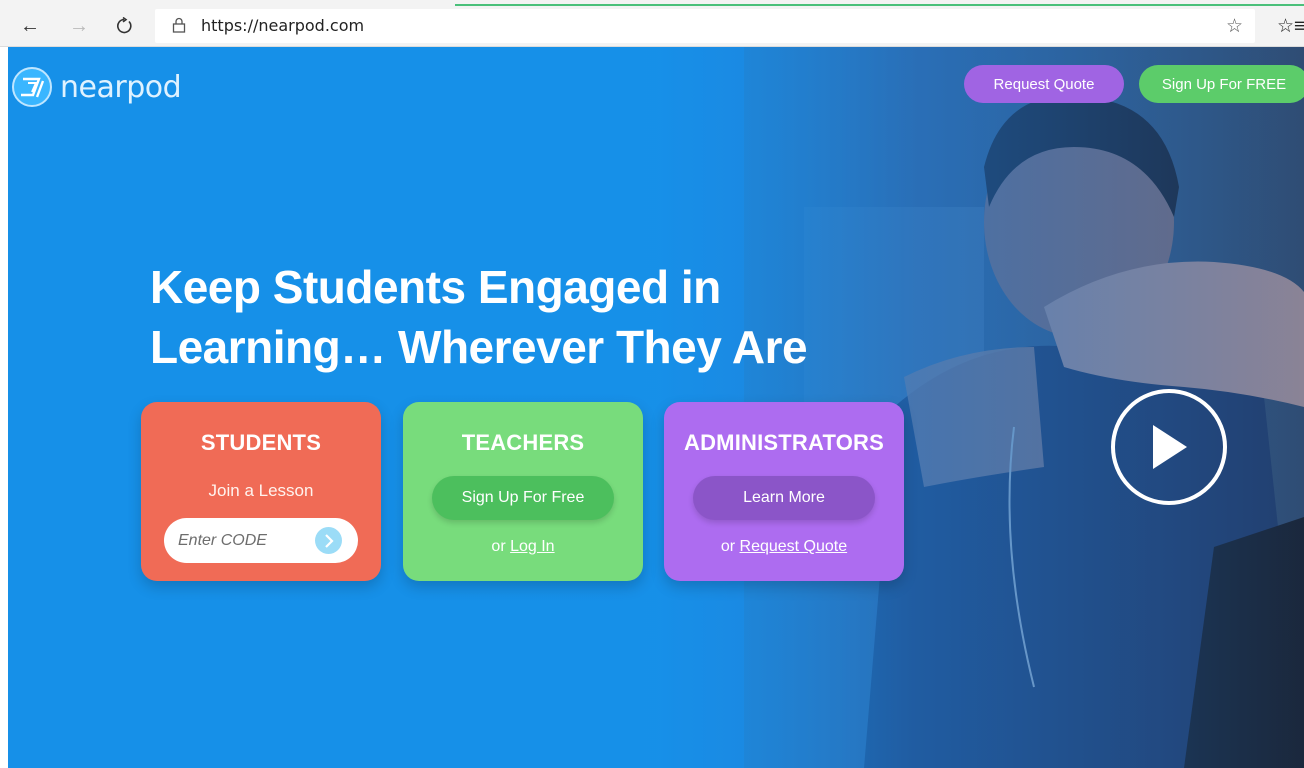 The height and width of the screenshot is (768, 1304). Describe the element at coordinates (30, 26) in the screenshot. I see `back-arrow-icon: ←` at that location.